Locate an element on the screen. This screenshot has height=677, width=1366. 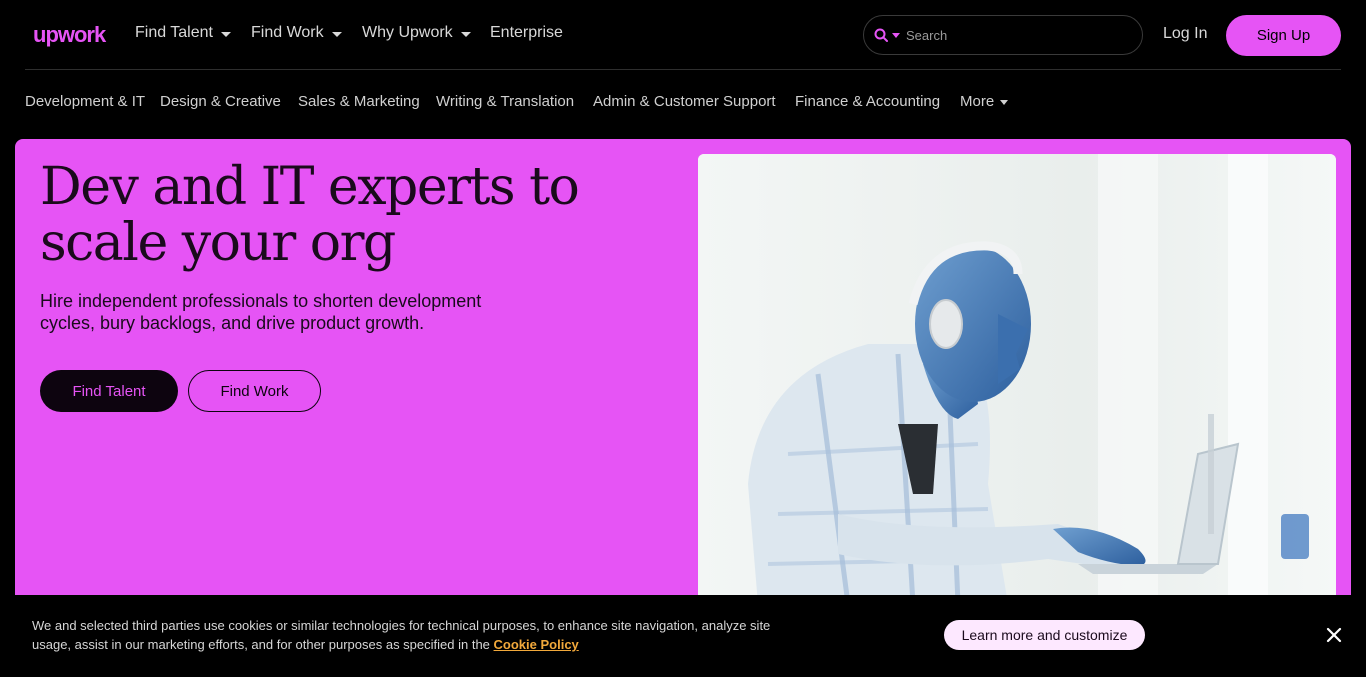
upwork-logo: upwork is located at coordinates (75, 35).